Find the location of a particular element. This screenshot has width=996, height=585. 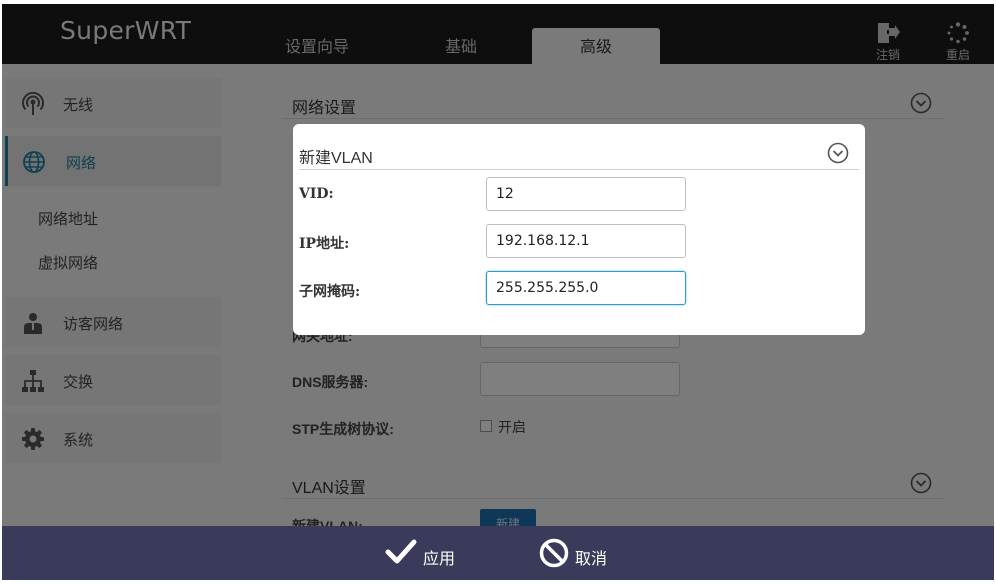

dialog-divider is located at coordinates (579, 169).